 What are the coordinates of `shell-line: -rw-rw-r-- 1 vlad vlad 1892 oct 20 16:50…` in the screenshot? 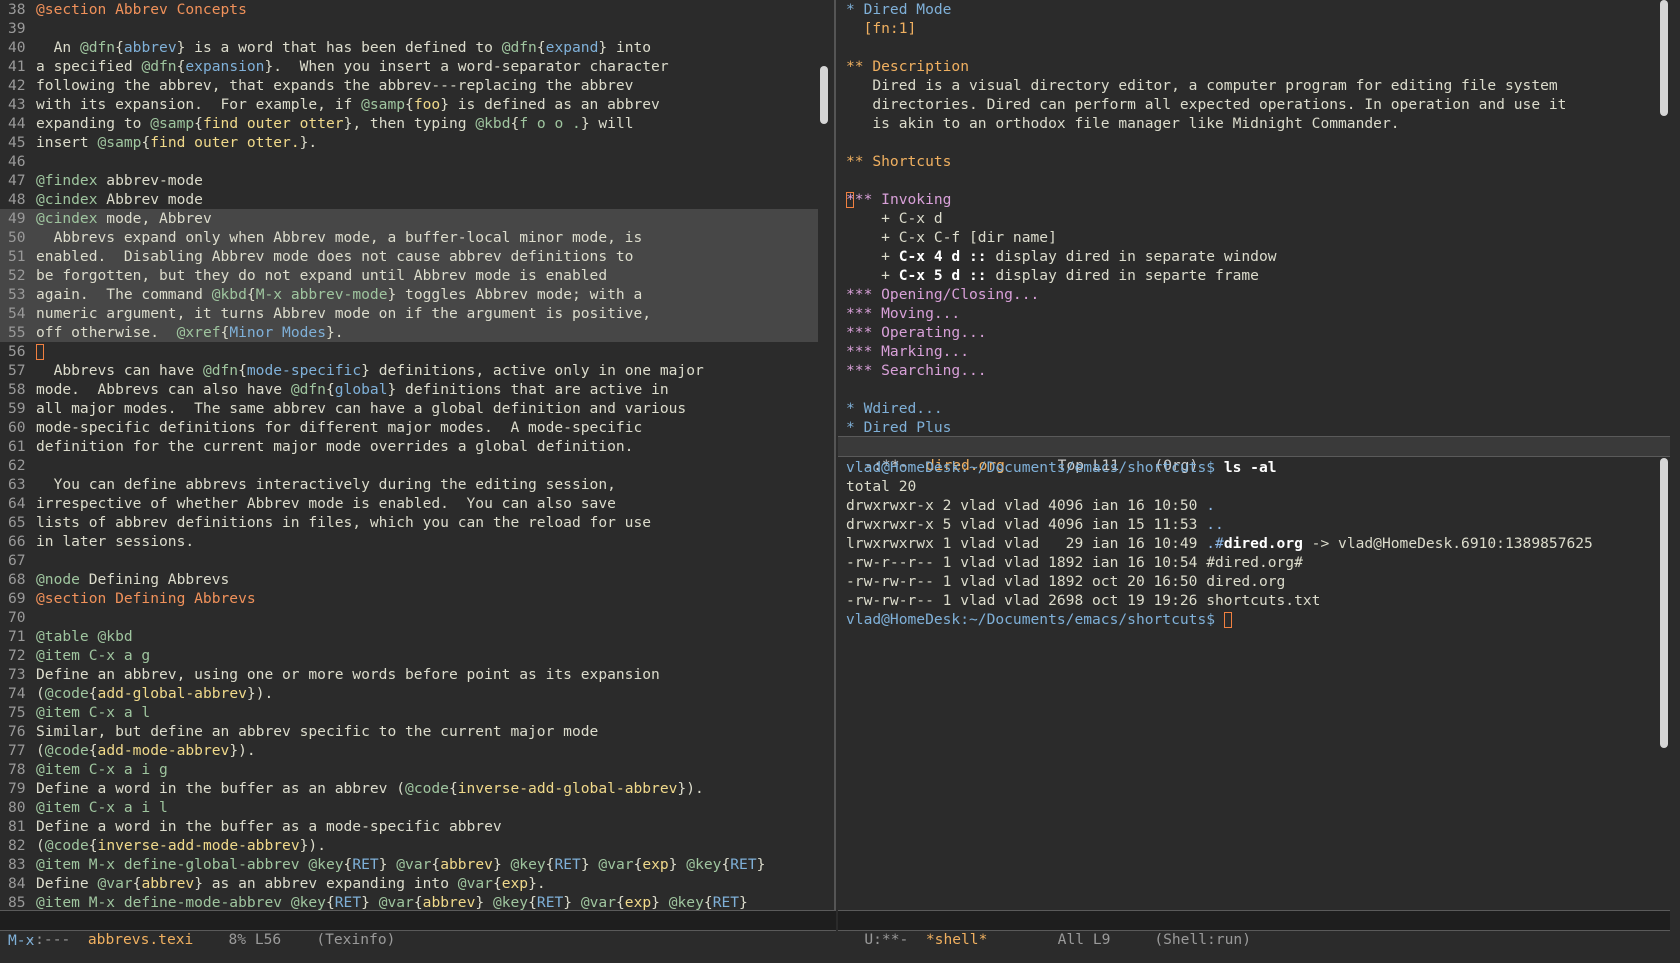 It's located at (1248, 581).